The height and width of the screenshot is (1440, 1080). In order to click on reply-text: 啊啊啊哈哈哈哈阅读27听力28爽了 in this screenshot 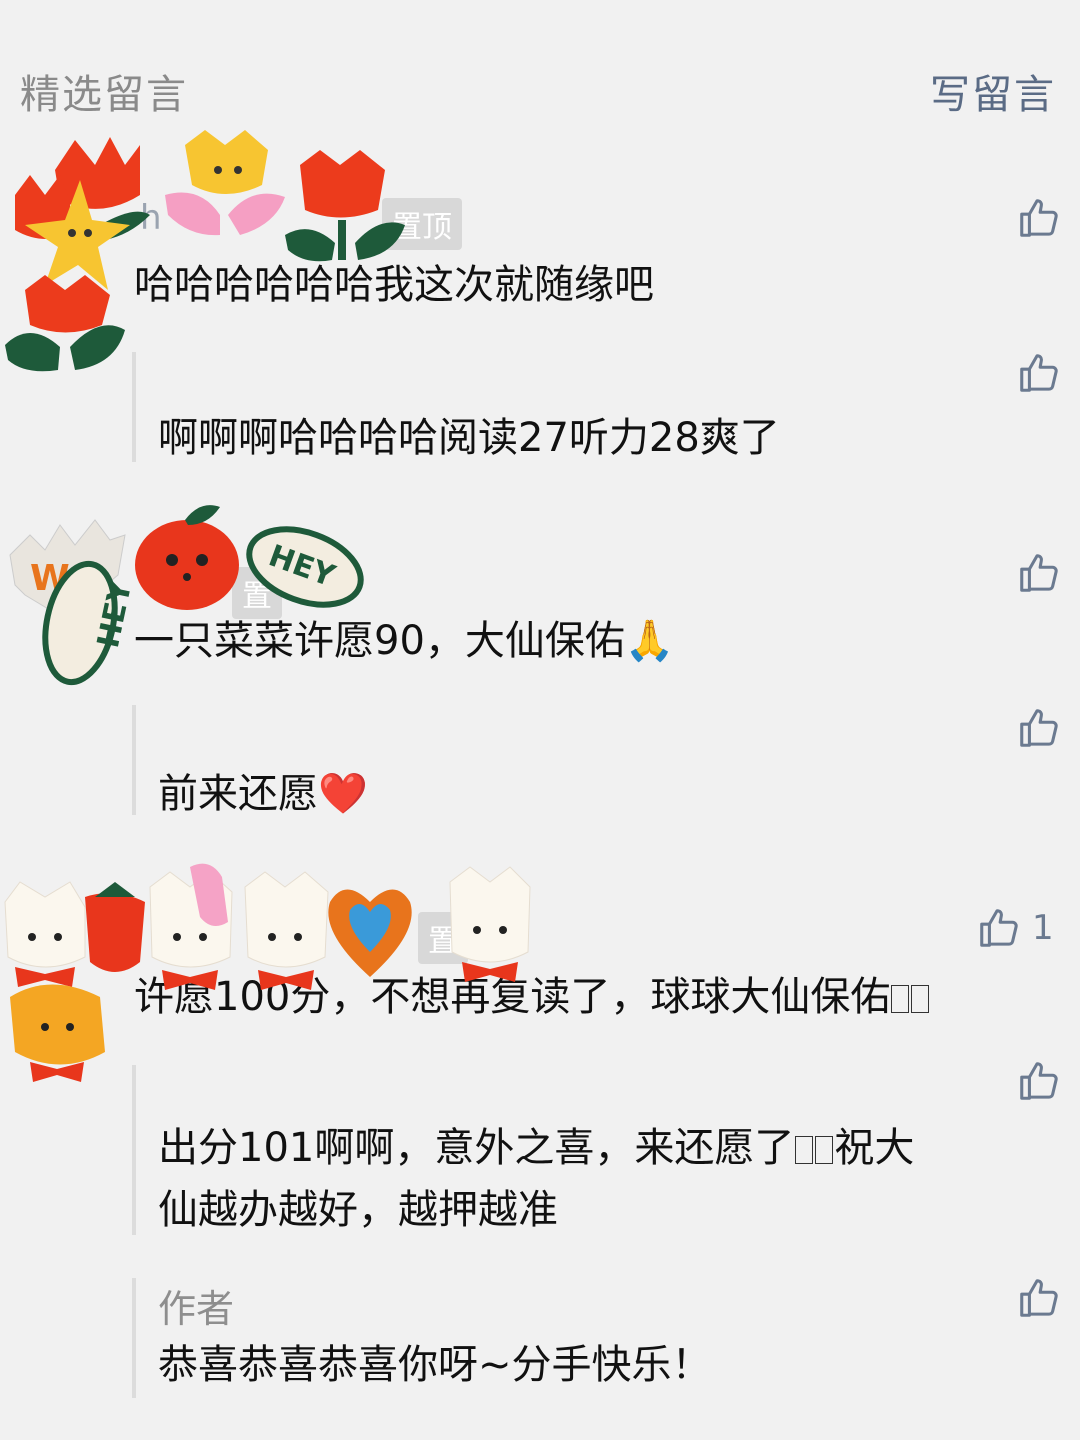, I will do `click(469, 438)`.